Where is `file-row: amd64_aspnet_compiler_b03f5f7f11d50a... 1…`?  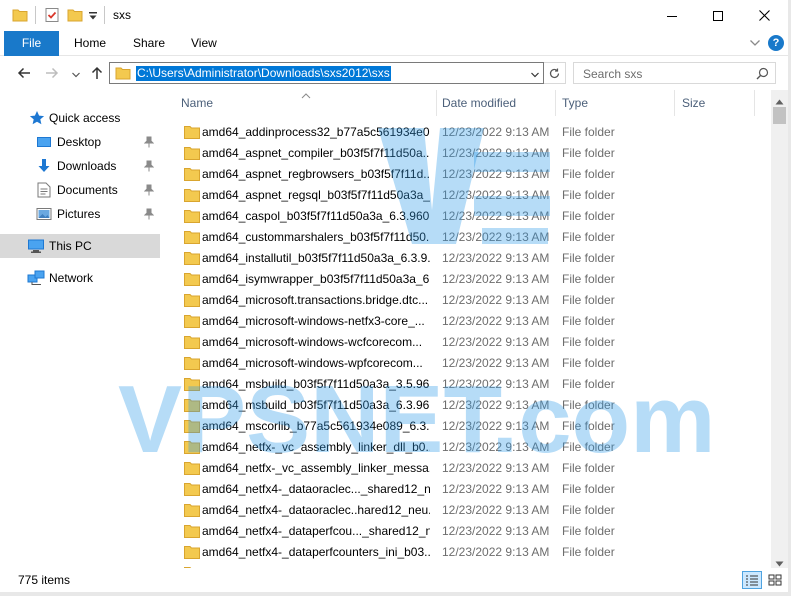
file-row: amd64_aspnet_compiler_b03f5f7f11d50a... 1… is located at coordinates (473, 153).